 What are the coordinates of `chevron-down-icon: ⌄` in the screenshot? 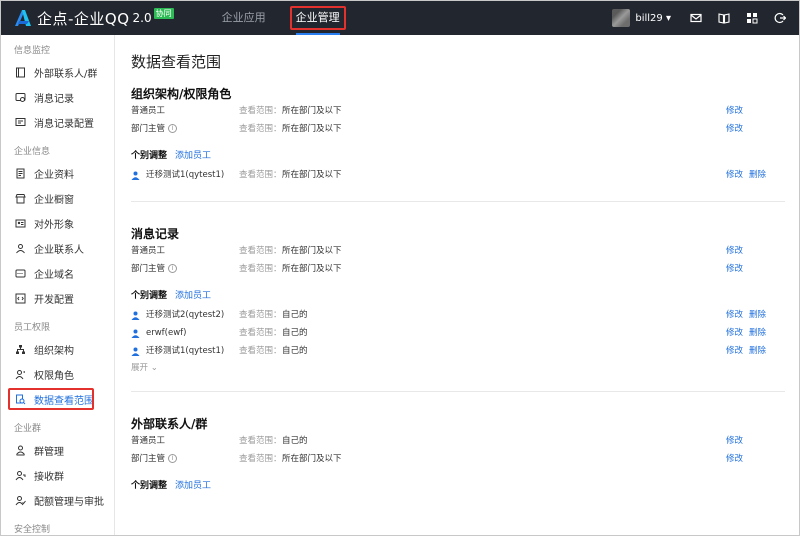 It's located at (154, 368).